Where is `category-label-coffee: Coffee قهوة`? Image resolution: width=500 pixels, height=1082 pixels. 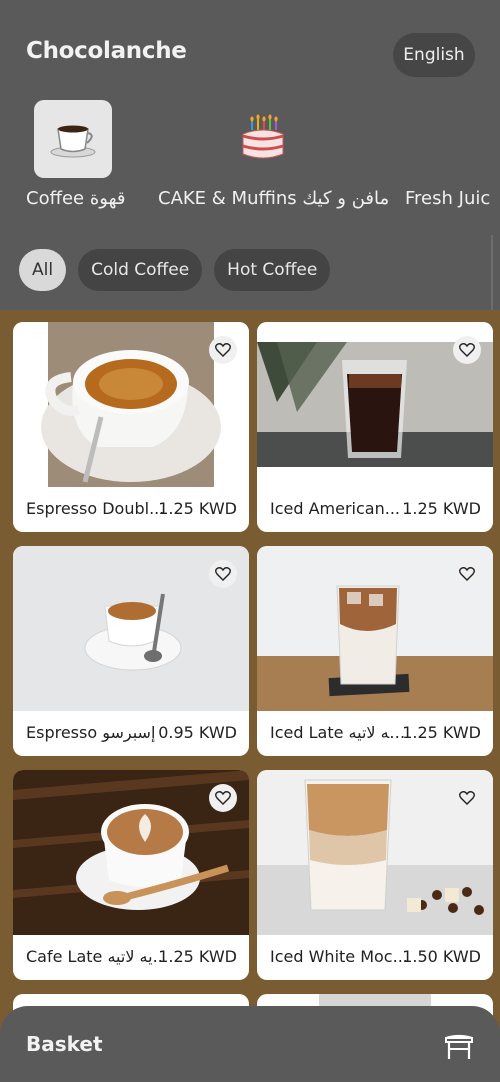 category-label-coffee: Coffee قهوة is located at coordinates (76, 198).